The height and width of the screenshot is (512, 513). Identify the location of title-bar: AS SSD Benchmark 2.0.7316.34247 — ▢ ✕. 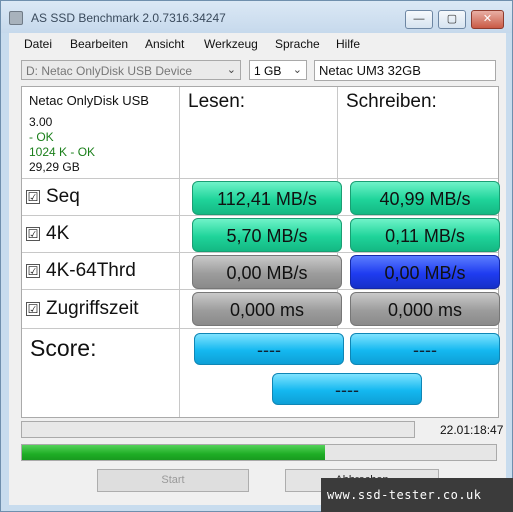
(256, 17).